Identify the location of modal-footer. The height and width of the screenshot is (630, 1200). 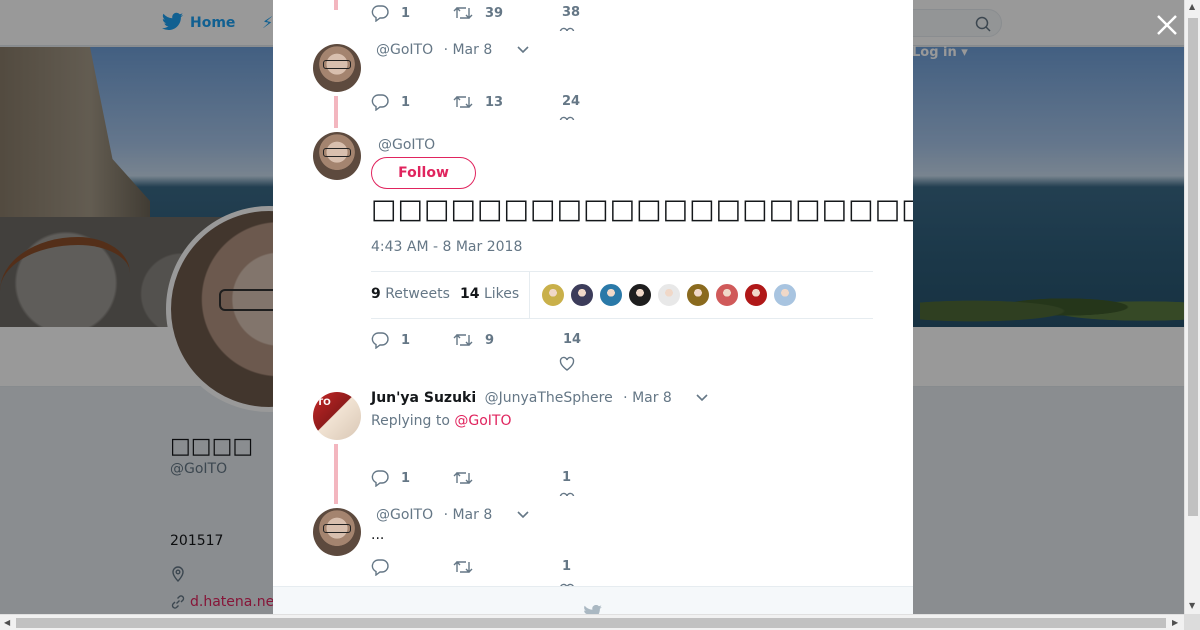
(593, 600).